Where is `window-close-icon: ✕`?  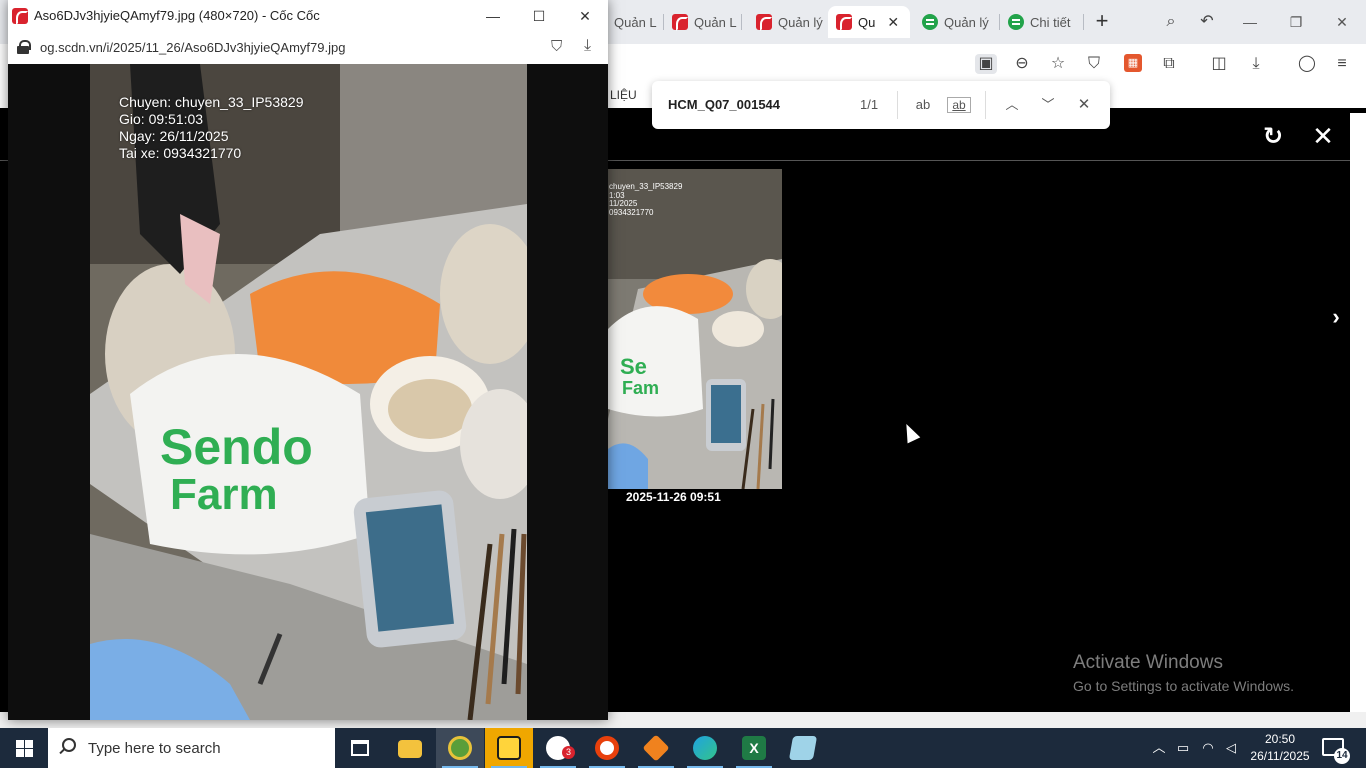
window-close-icon: ✕ is located at coordinates (1342, 22).